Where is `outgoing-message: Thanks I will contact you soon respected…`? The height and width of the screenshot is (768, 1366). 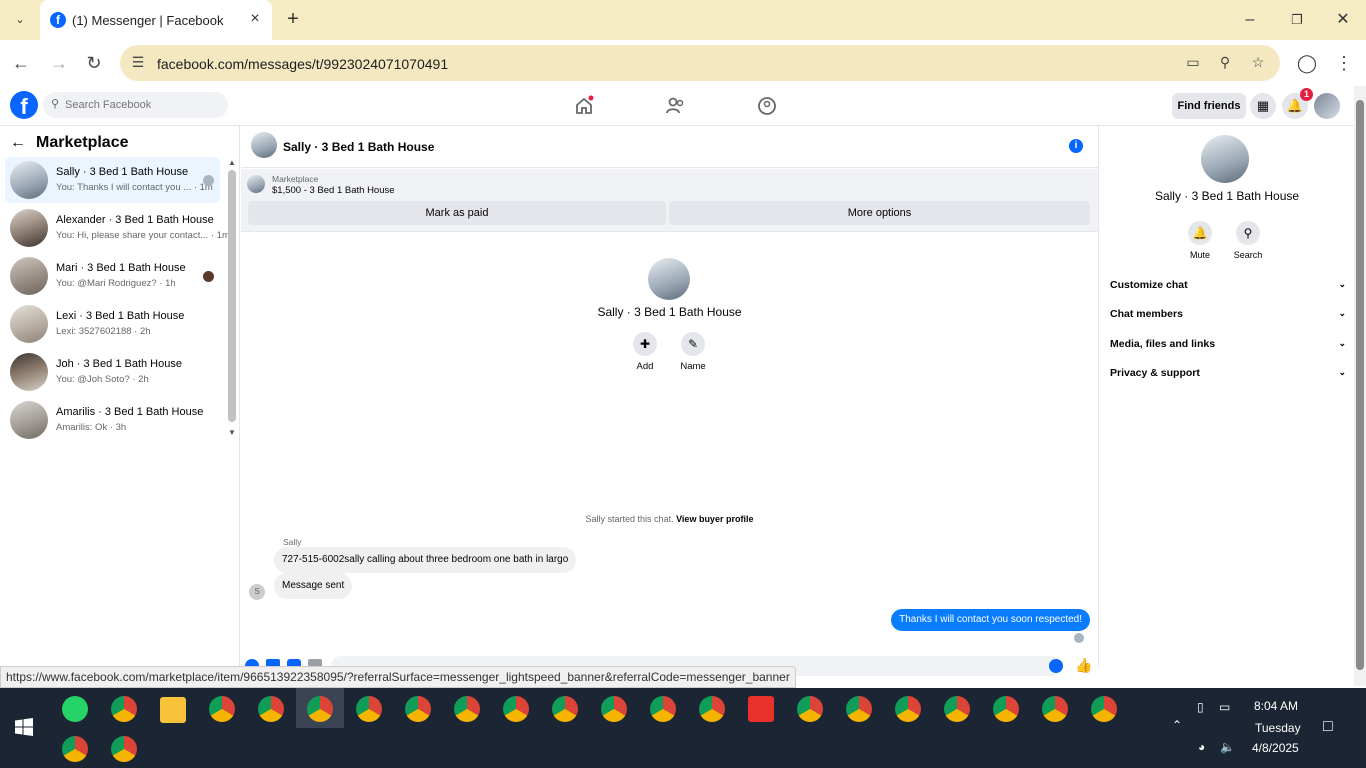
outgoing-message: Thanks I will contact you soon respected… is located at coordinates (990, 620).